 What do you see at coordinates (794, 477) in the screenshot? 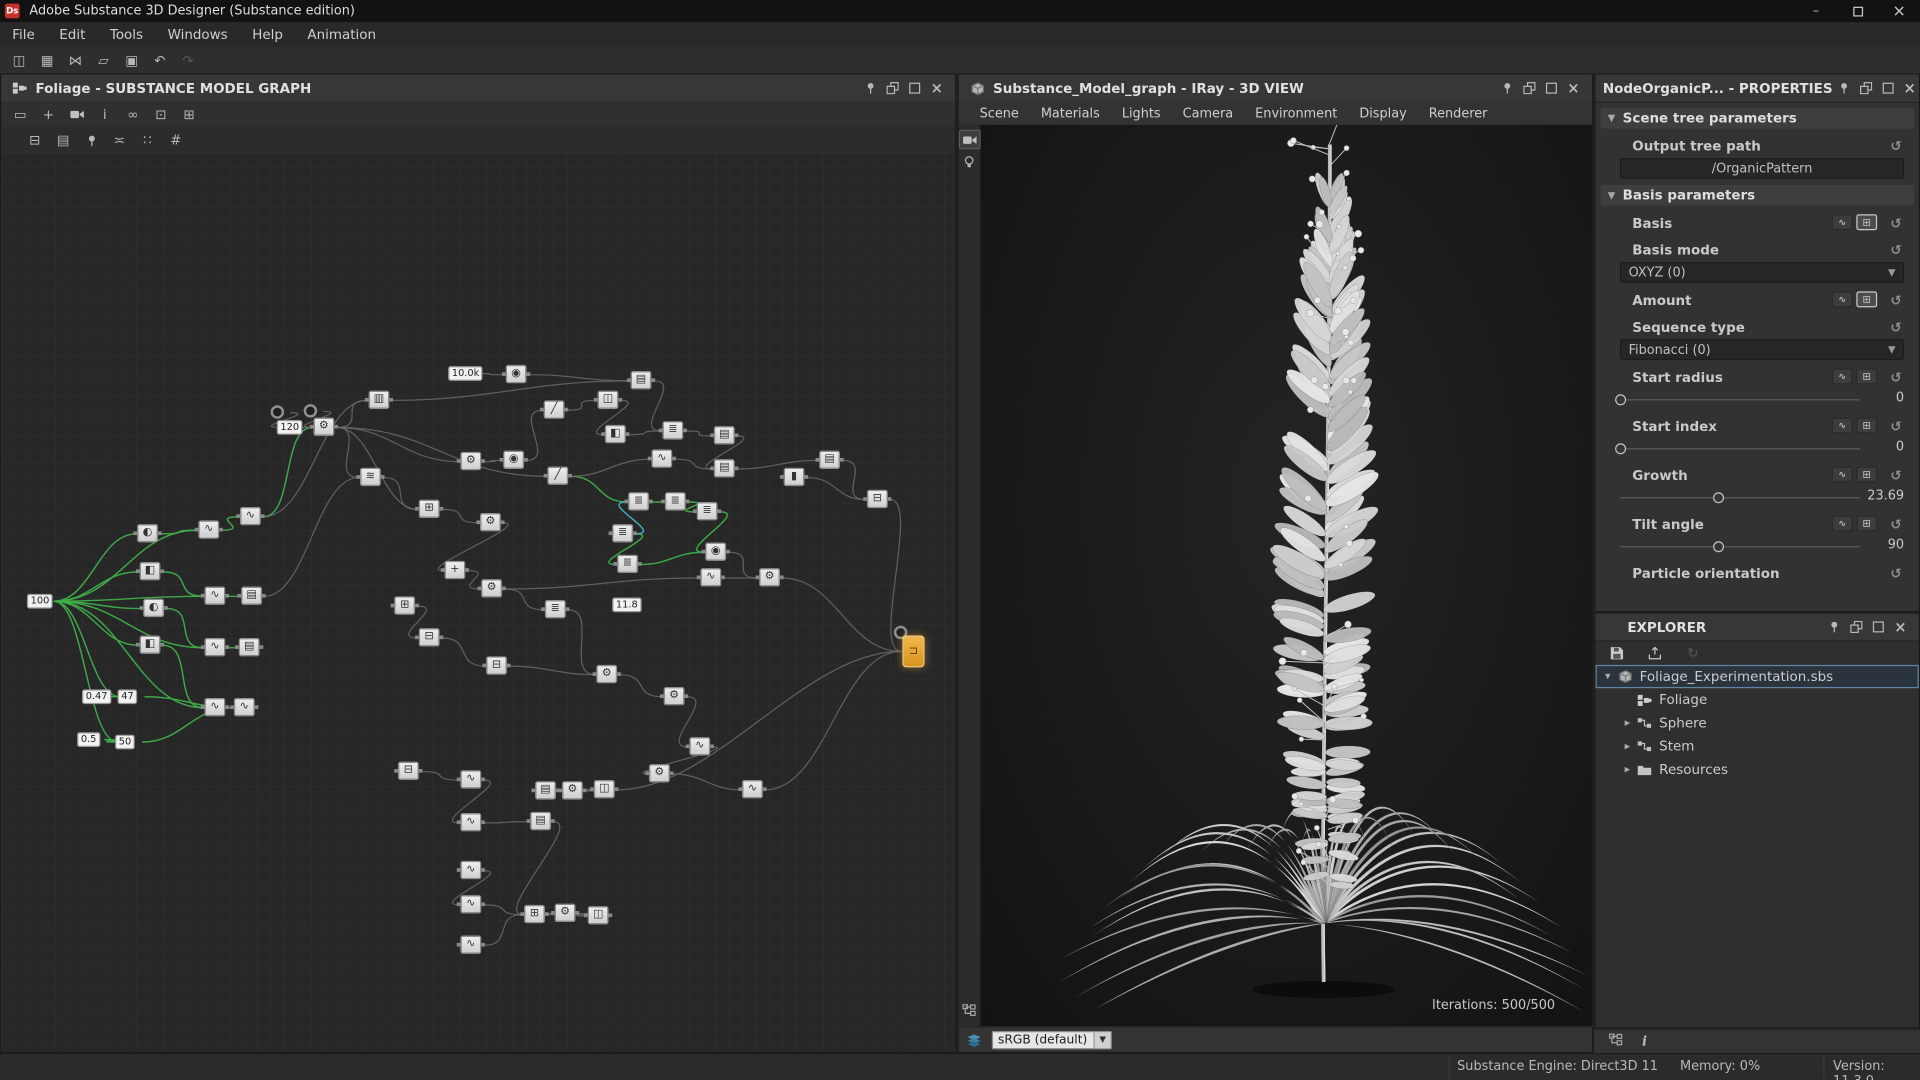
I see `graph-node: ▮` at bounding box center [794, 477].